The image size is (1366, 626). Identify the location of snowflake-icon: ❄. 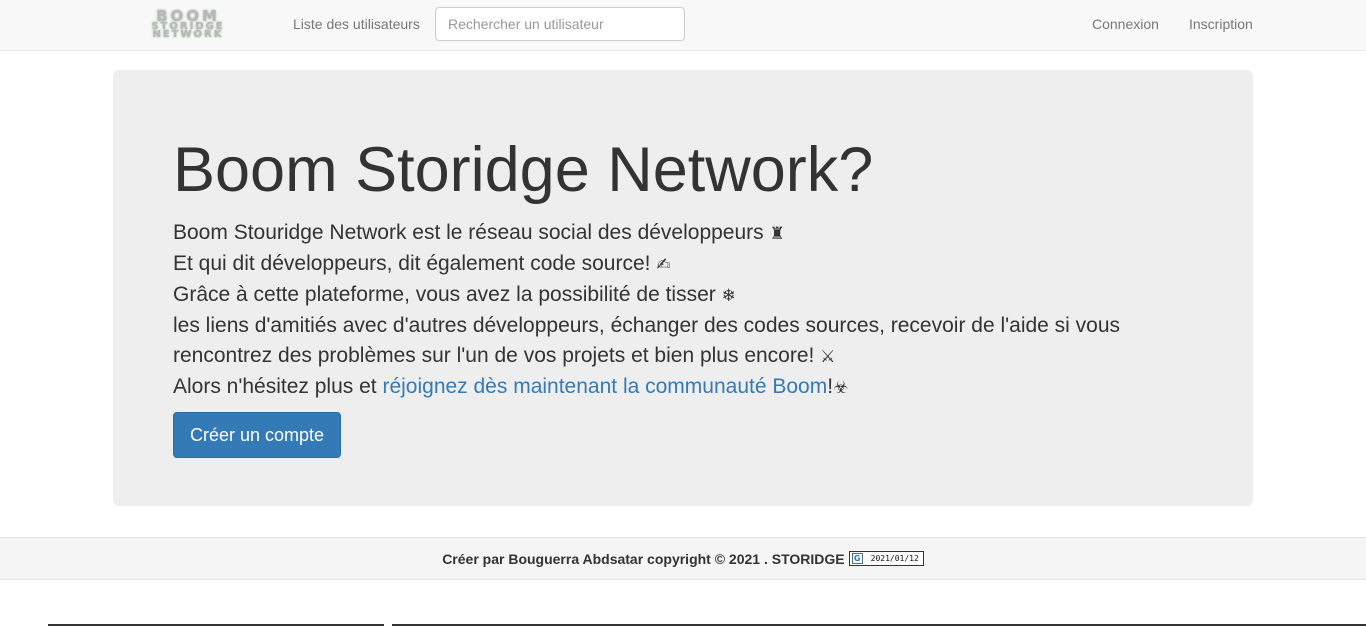
(728, 296).